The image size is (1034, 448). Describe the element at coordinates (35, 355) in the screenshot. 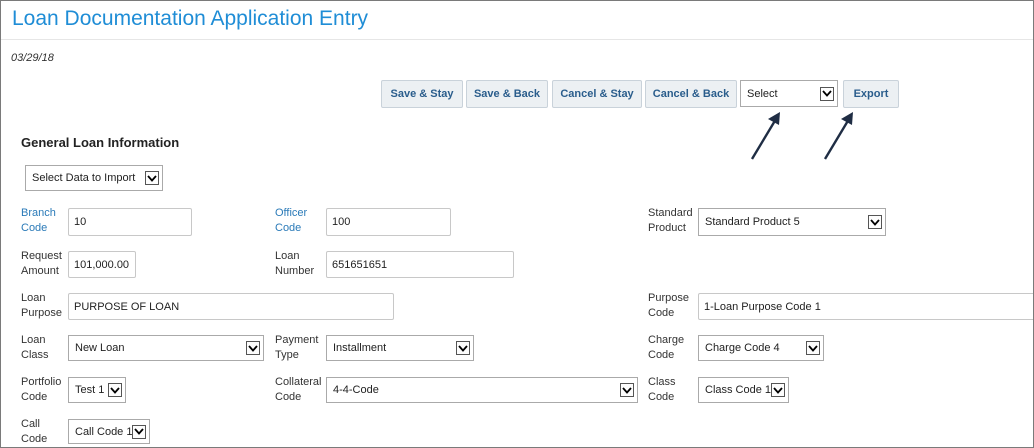

I see `loan-class-label-line2: Class` at that location.